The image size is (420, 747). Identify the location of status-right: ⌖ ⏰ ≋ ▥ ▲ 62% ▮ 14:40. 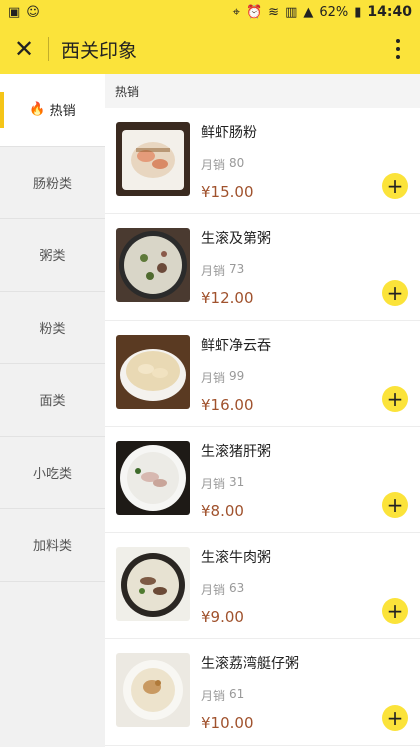
(322, 12).